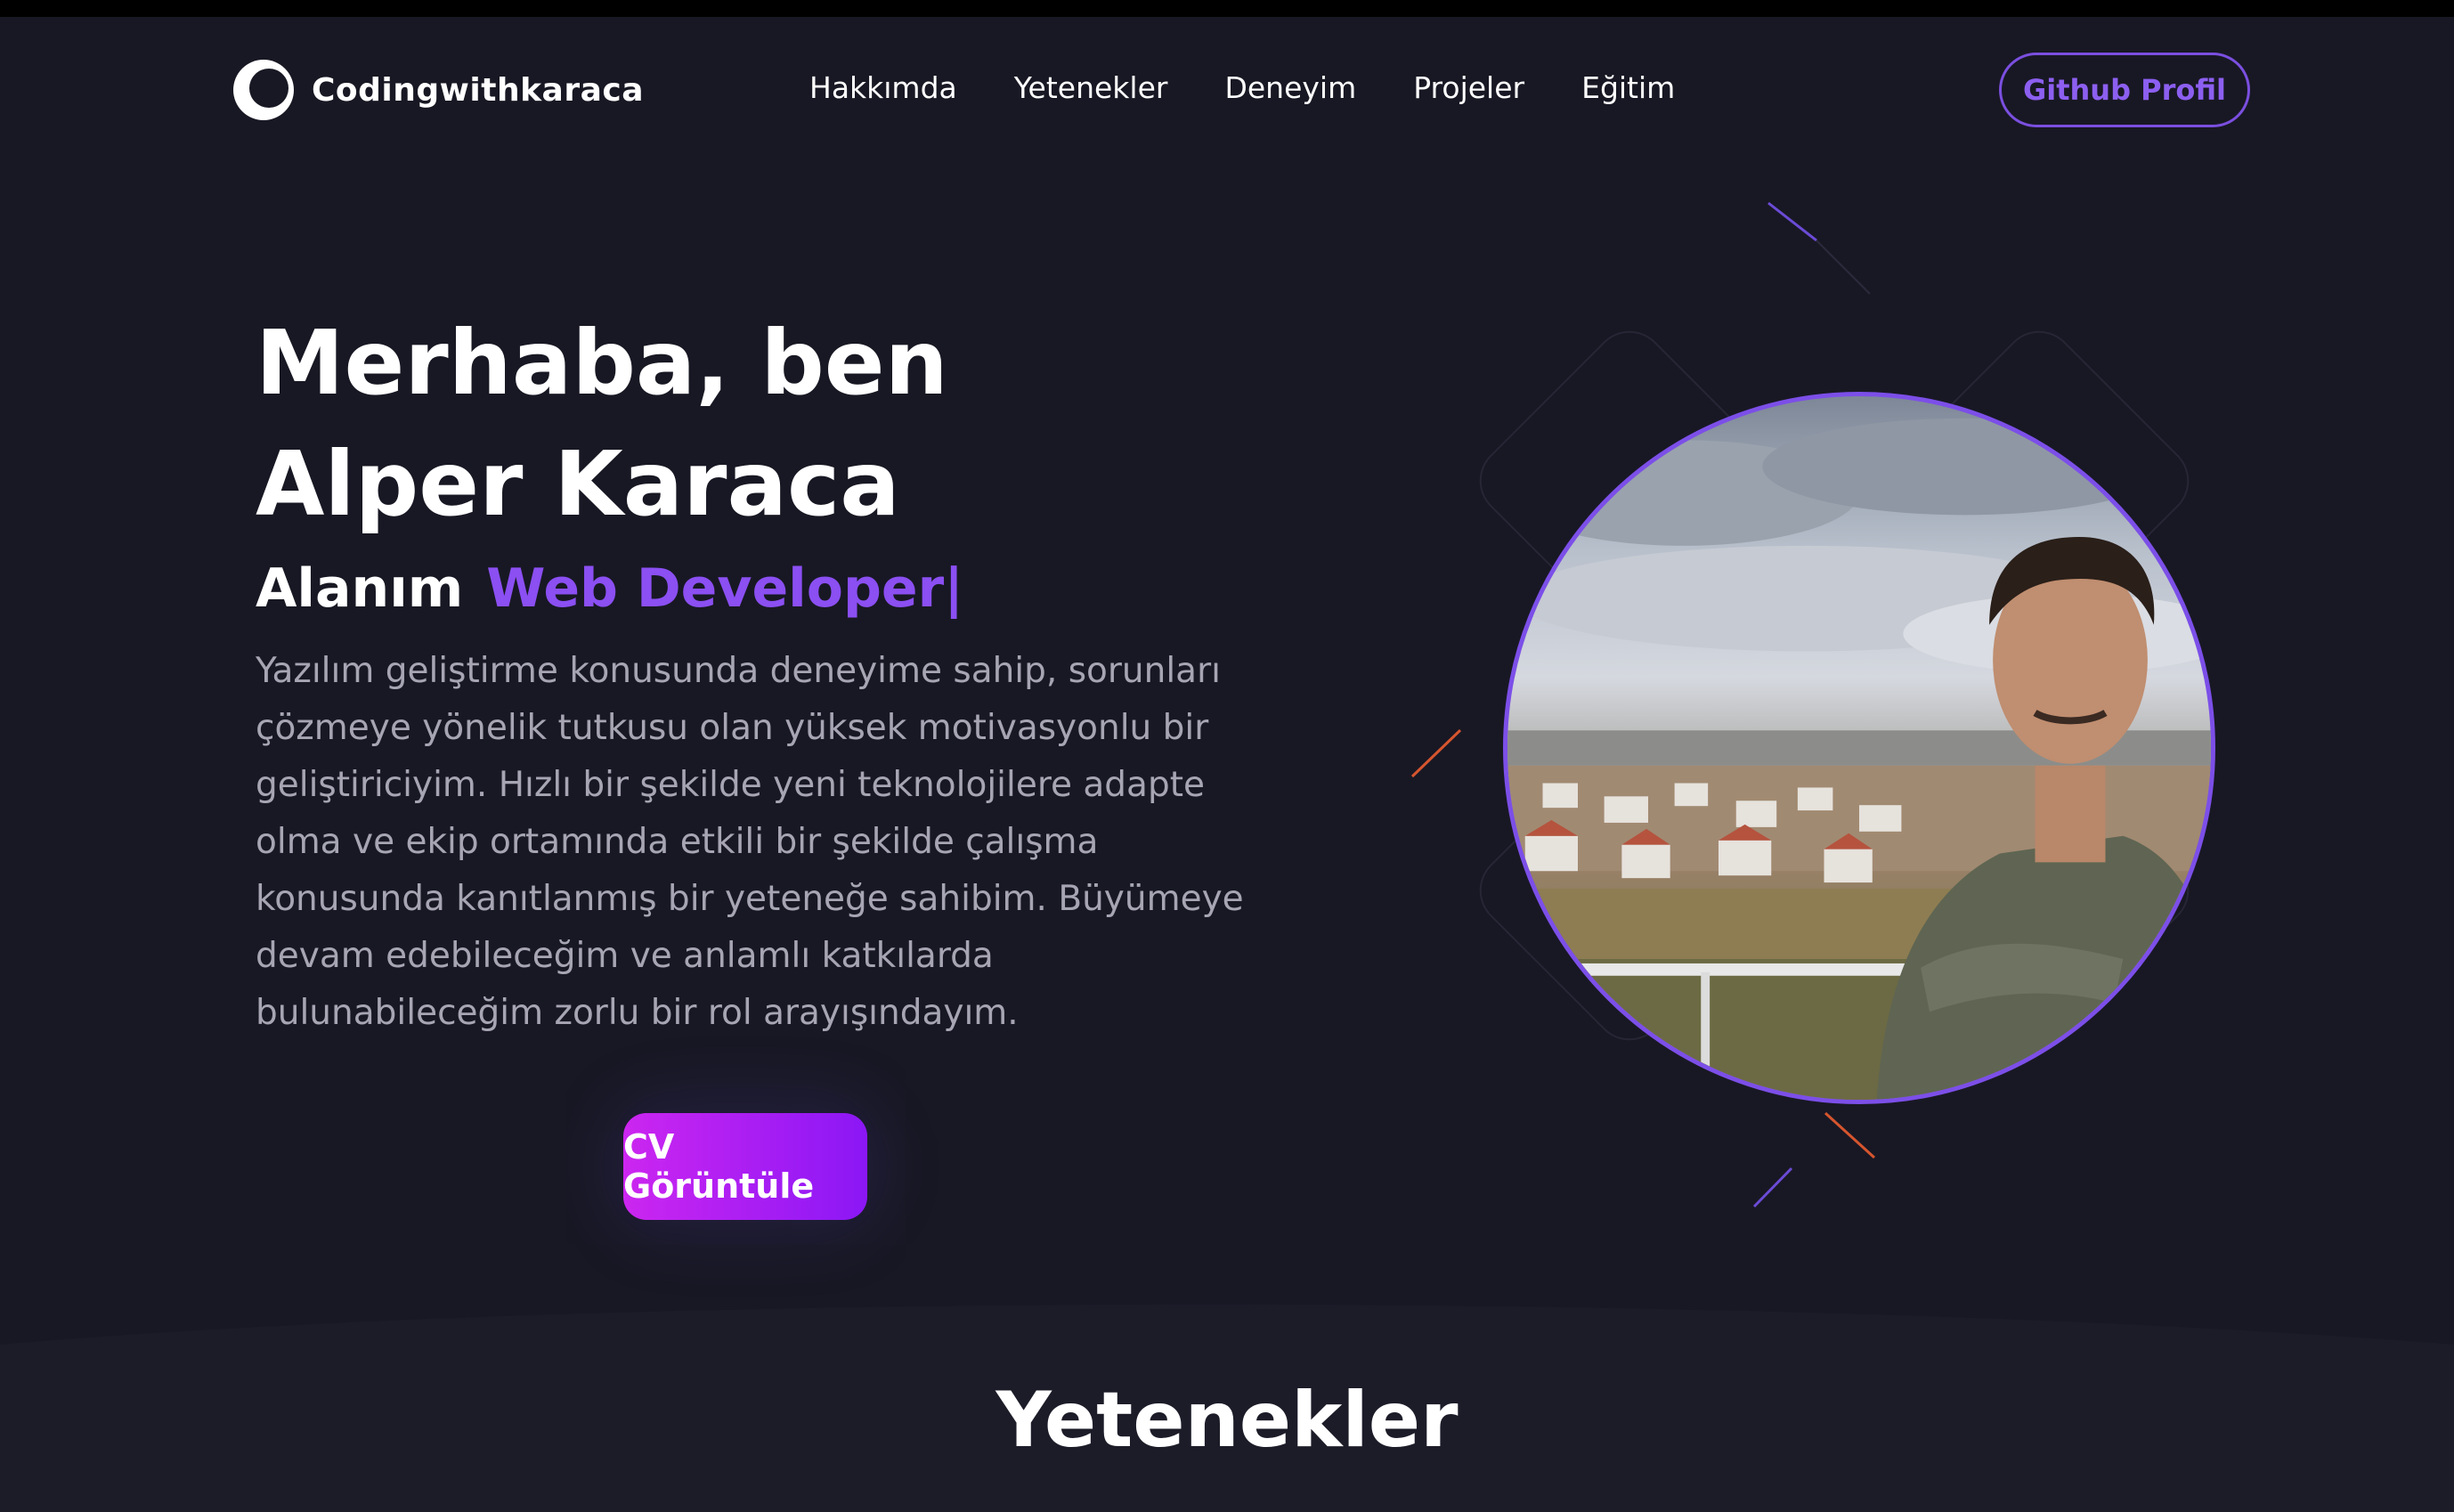  What do you see at coordinates (725, 588) in the screenshot?
I see `role-typed-text: Web Developer|` at bounding box center [725, 588].